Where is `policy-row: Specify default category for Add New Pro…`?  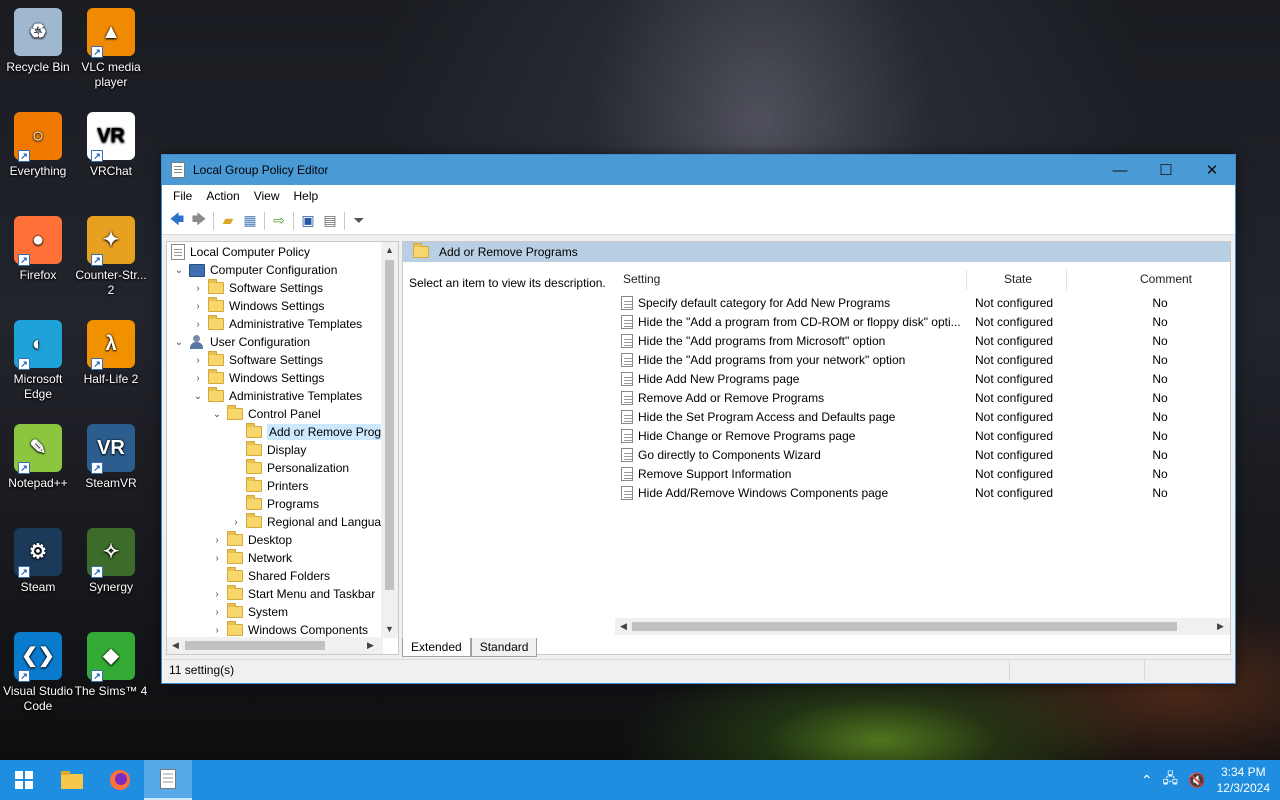 policy-row: Specify default category for Add New Pro… is located at coordinates (921, 302).